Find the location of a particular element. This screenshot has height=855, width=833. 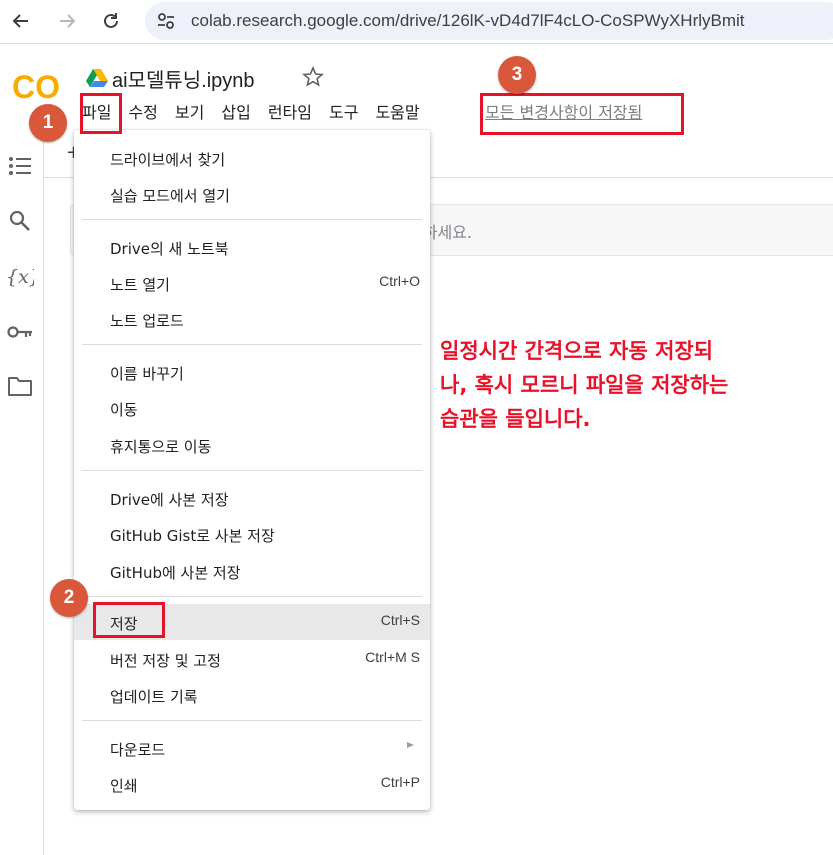

svg-text: CO is located at coordinates (36, 87).